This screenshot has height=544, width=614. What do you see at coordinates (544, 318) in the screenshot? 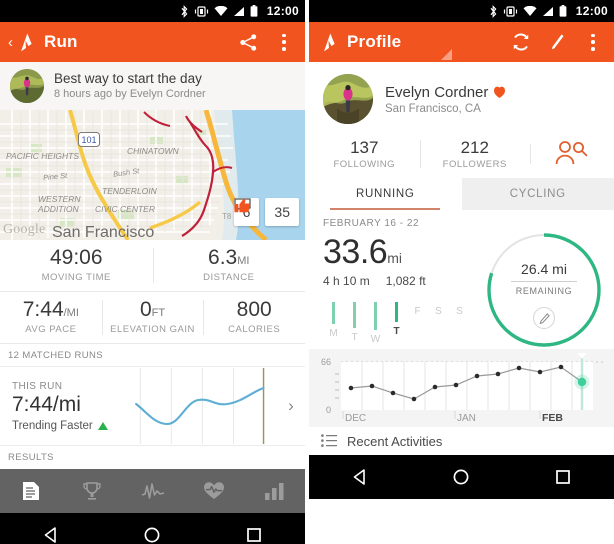
I see `goal-edit-button` at bounding box center [544, 318].